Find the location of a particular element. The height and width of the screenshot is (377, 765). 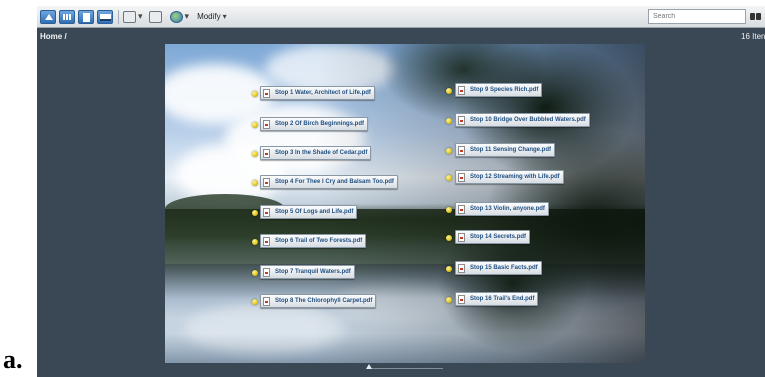

pdf-file-stop-11: Stop 11 Sensing Change.pdf is located at coordinates (505, 150).